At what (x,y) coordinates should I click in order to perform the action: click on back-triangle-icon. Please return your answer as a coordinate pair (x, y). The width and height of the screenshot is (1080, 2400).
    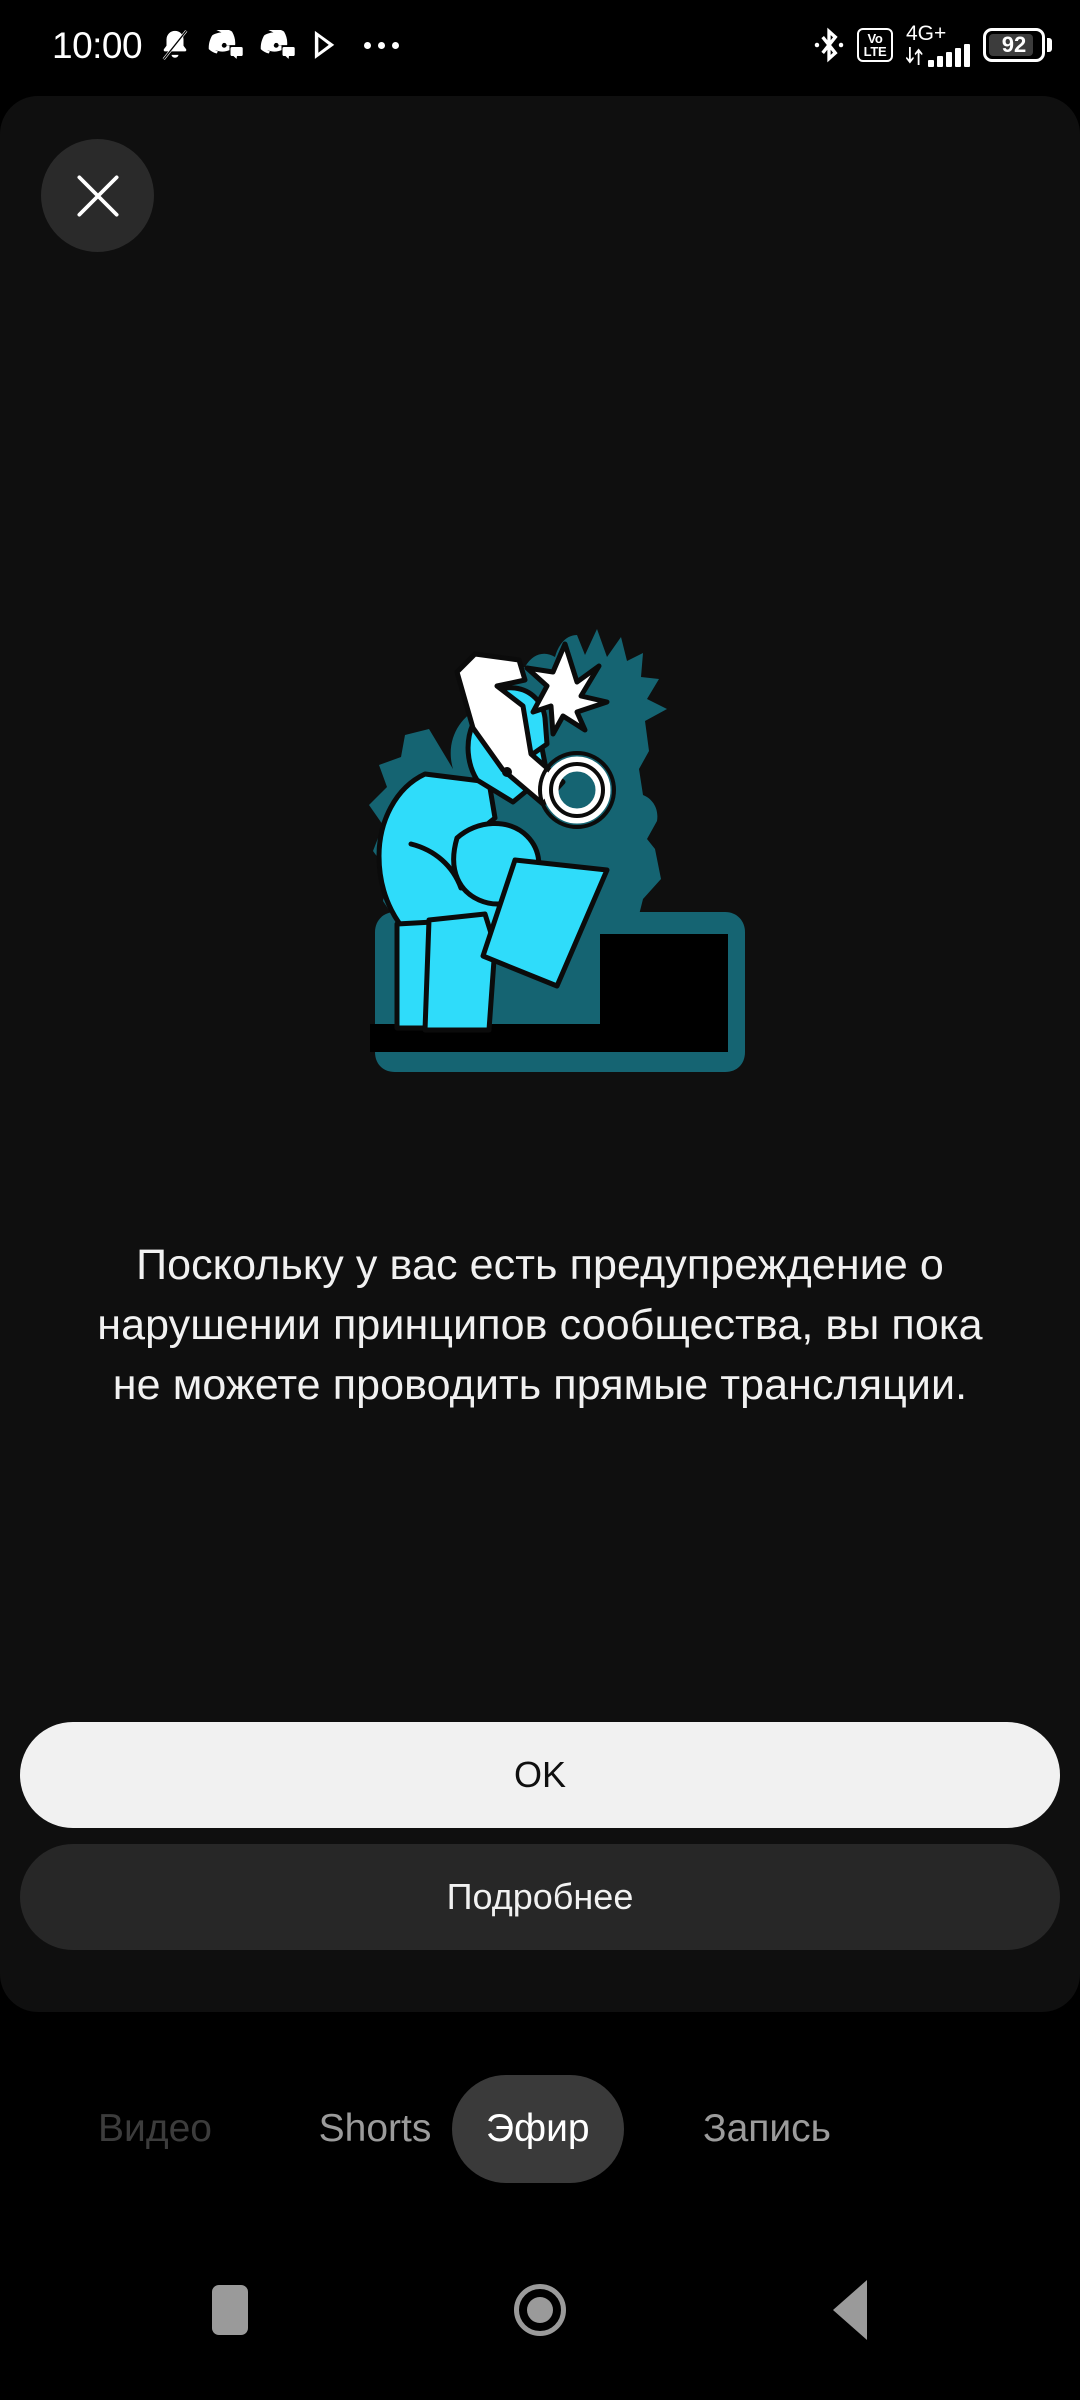
    Looking at the image, I should click on (850, 2310).